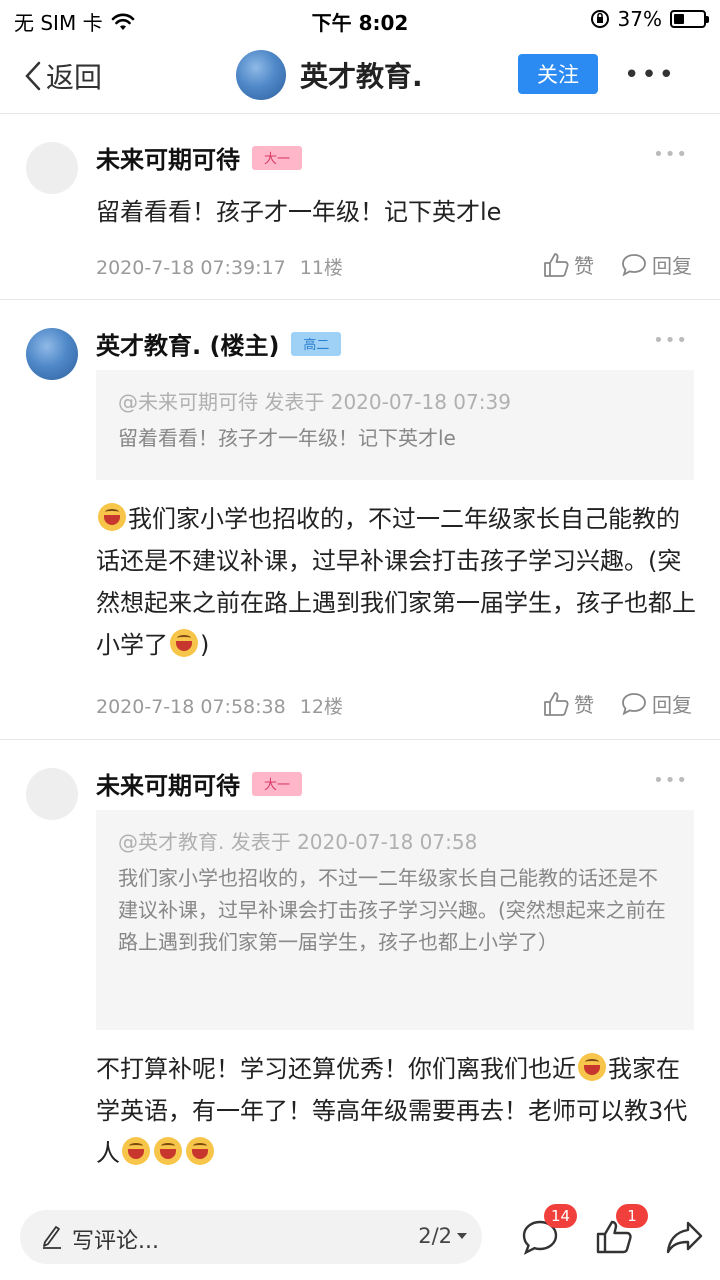 The height and width of the screenshot is (1280, 720). Describe the element at coordinates (435, 1236) in the screenshot. I see `page-indicator: 2/2` at that location.